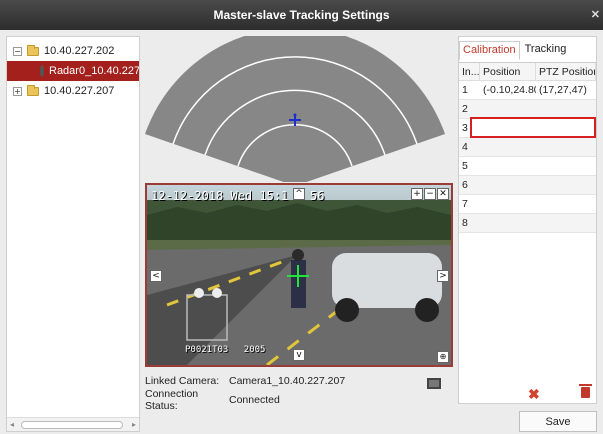  Describe the element at coordinates (508, 71) in the screenshot. I see `column-position: Position` at that location.